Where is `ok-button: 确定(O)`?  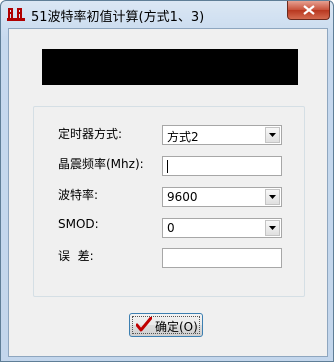
ok-button: 确定(O) is located at coordinates (166, 325).